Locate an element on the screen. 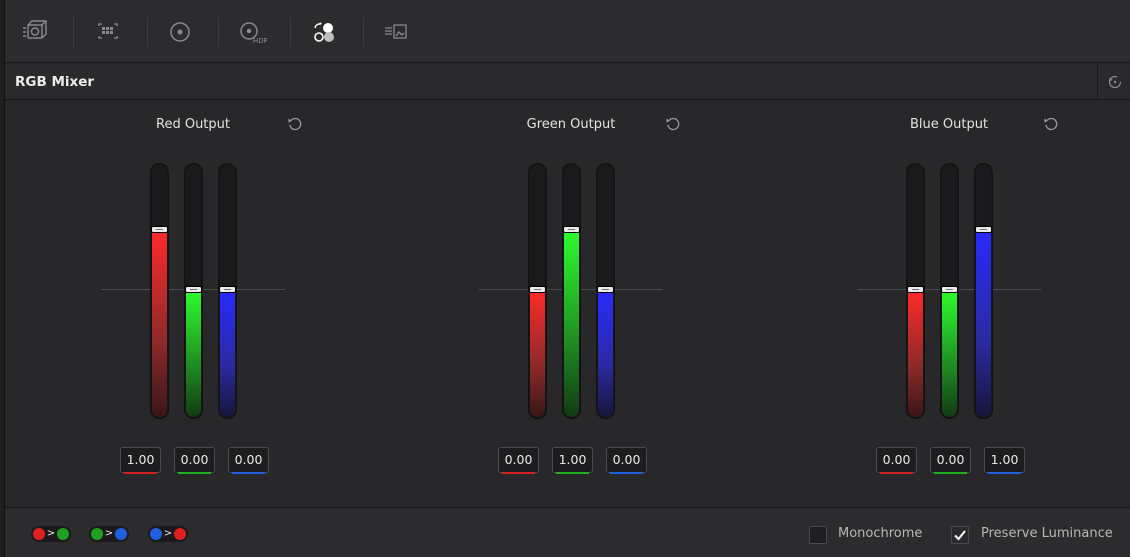  hdr-wheels-icon: HDR is located at coordinates (252, 32).